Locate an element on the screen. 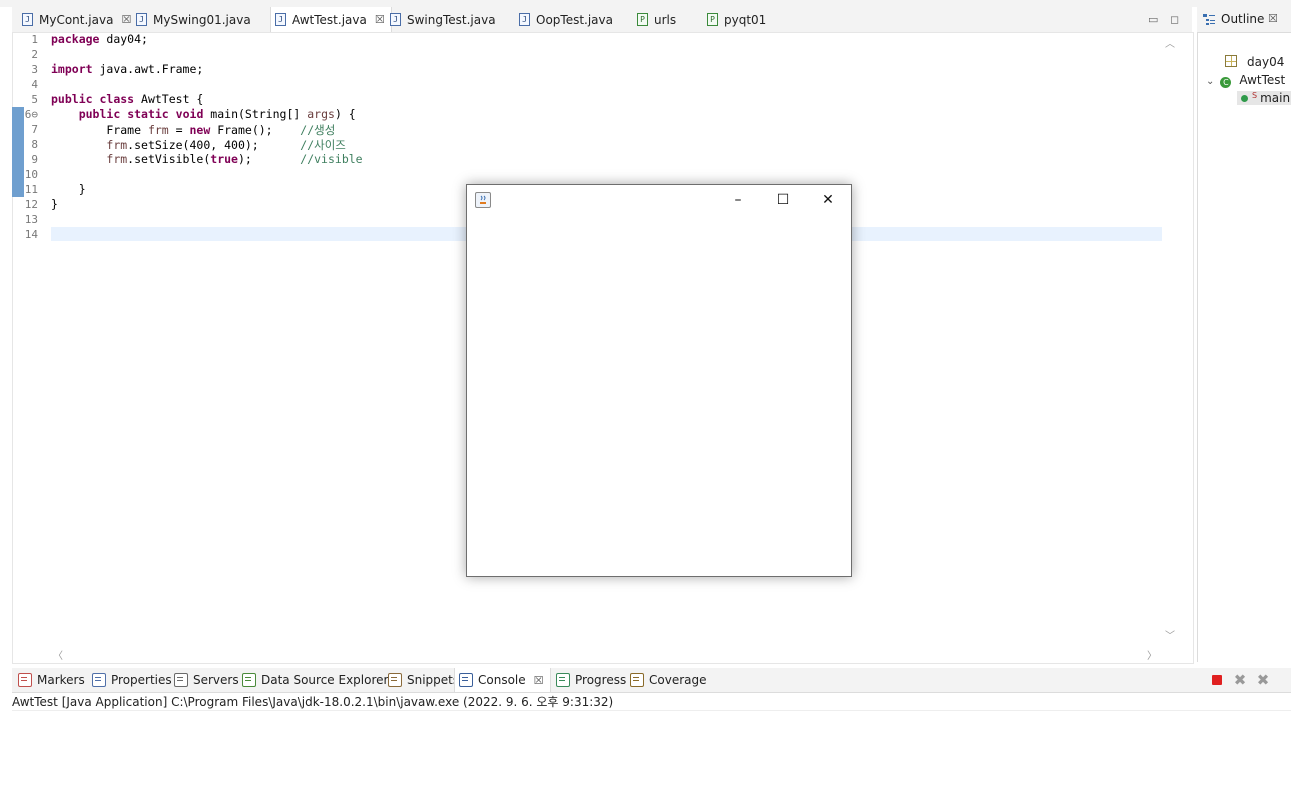 The height and width of the screenshot is (786, 1291). outline-icon is located at coordinates (1209, 19).